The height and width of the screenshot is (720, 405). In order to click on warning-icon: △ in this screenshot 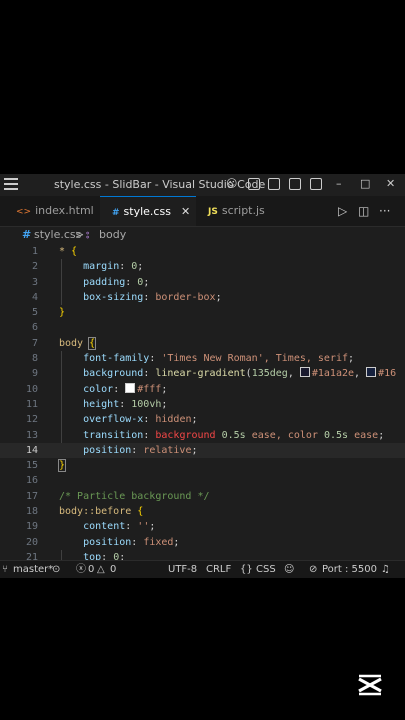, I will do `click(101, 569)`.